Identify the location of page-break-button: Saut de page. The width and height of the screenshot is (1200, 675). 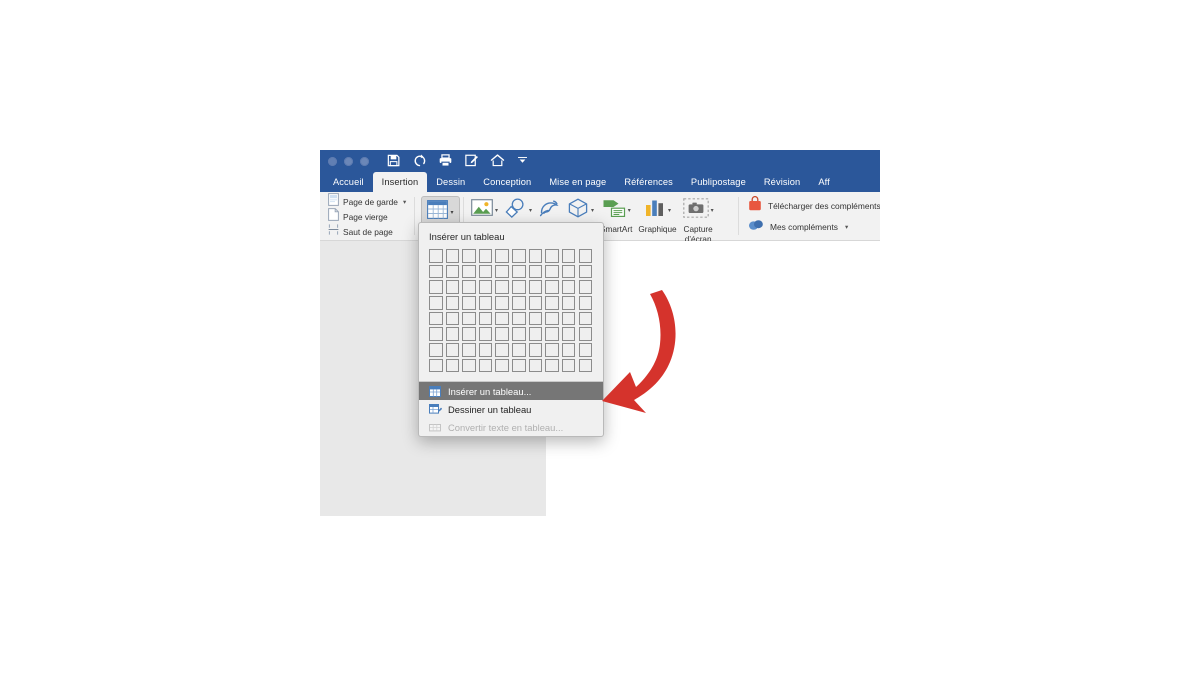
(367, 231).